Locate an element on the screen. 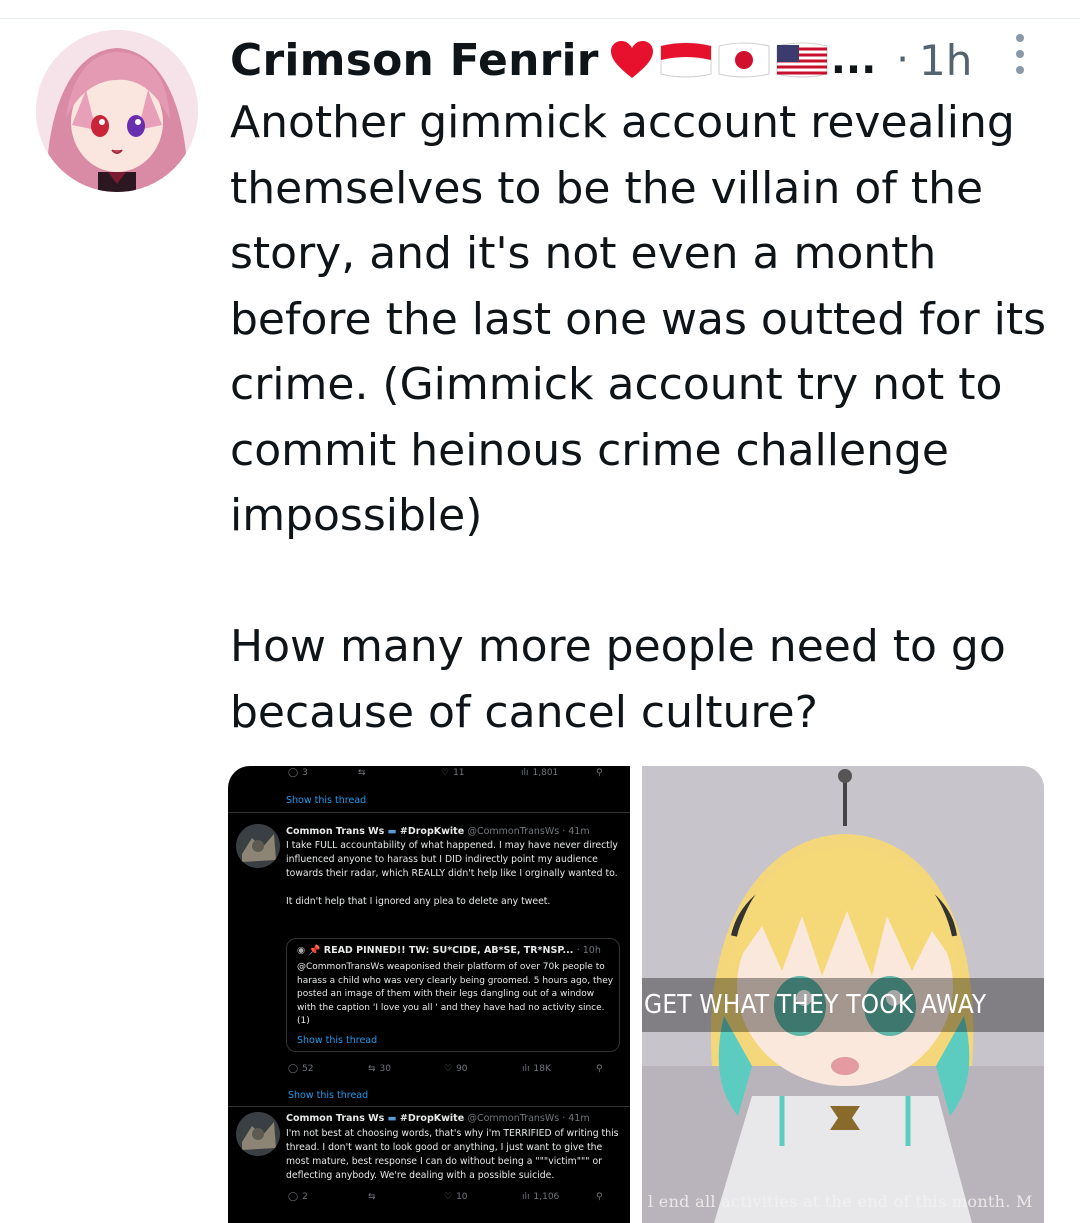 Image resolution: width=1080 pixels, height=1223 pixels. metric-likes: ♡ 11 is located at coordinates (453, 773).